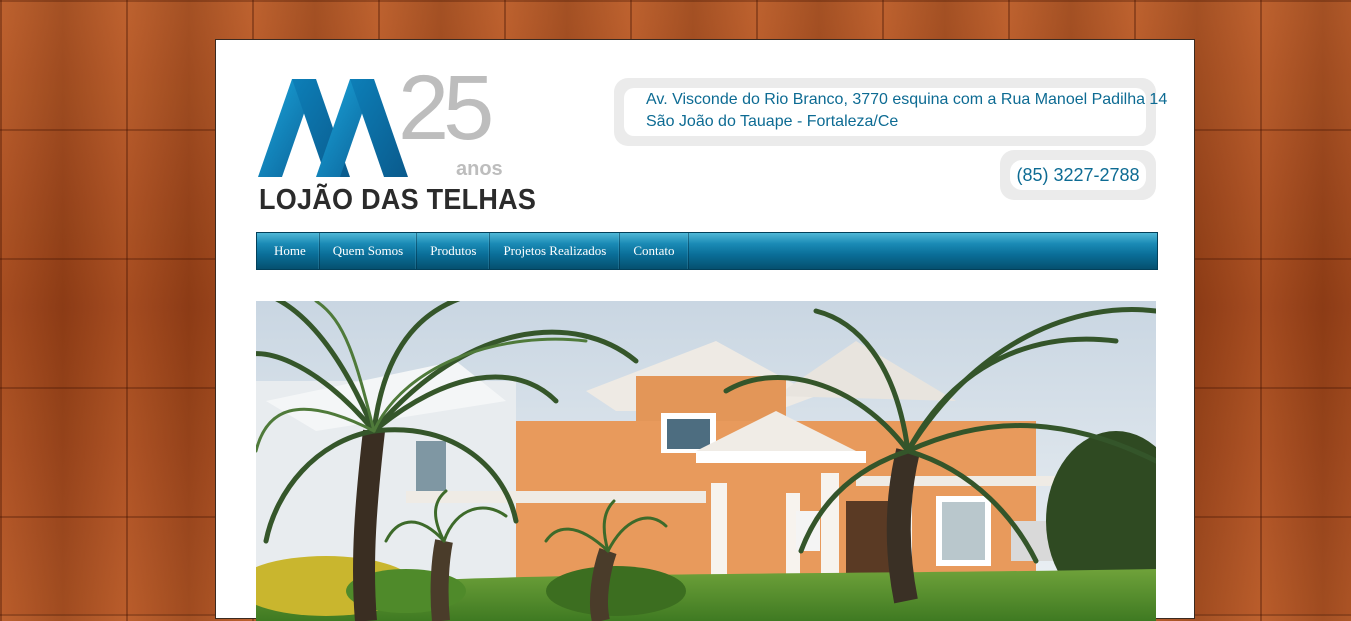 This screenshot has width=1351, height=621. I want to click on nav-item-produtos: Produtos, so click(454, 251).